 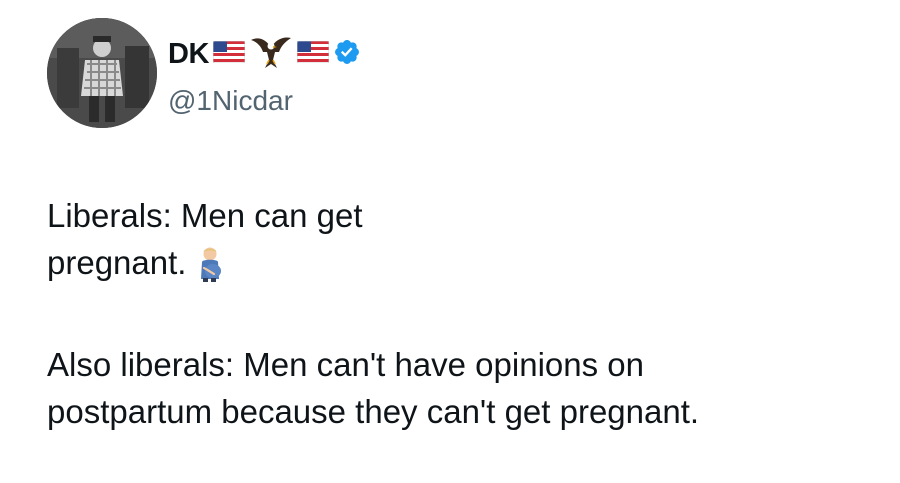 What do you see at coordinates (188, 54) in the screenshot?
I see `display-name: DK` at bounding box center [188, 54].